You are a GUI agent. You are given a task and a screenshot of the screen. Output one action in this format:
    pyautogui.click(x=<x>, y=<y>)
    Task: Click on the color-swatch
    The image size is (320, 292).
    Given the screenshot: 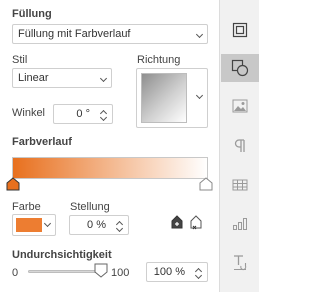 What is the action you would take?
    pyautogui.click(x=29, y=225)
    